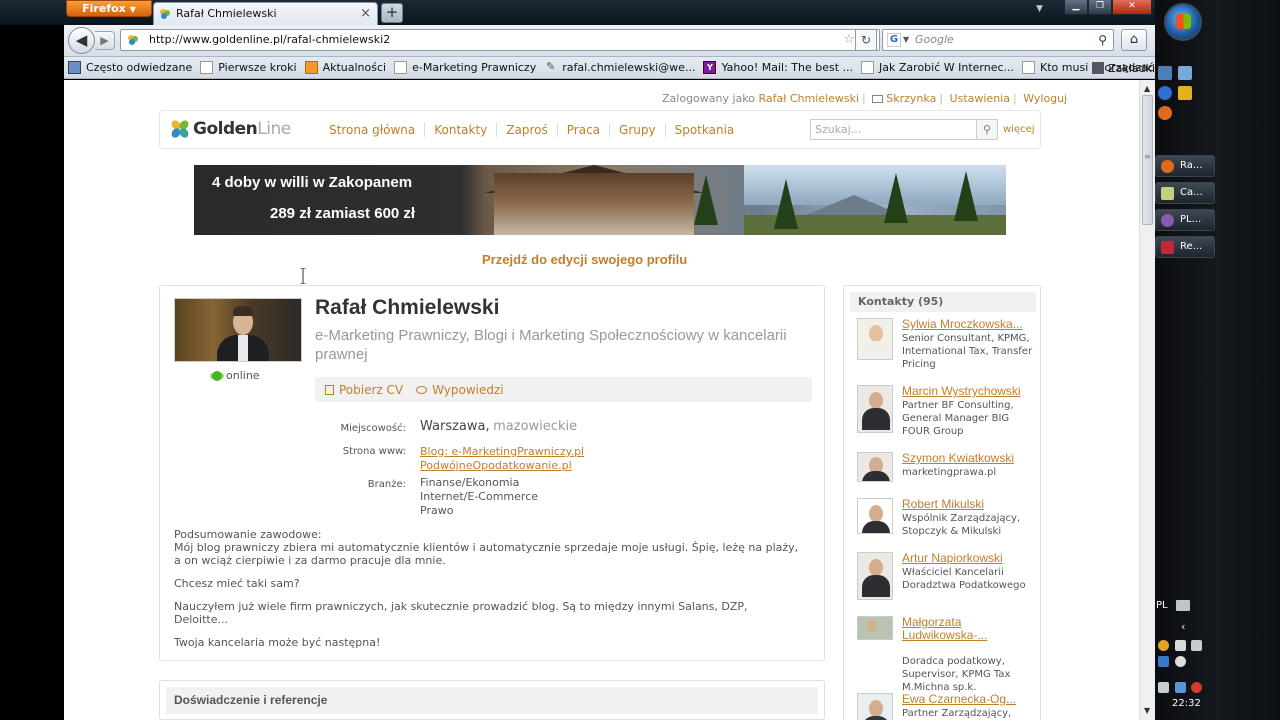 The width and height of the screenshot is (1280, 720). I want to click on location-value: Warszawa, mazowieckie, so click(498, 427).